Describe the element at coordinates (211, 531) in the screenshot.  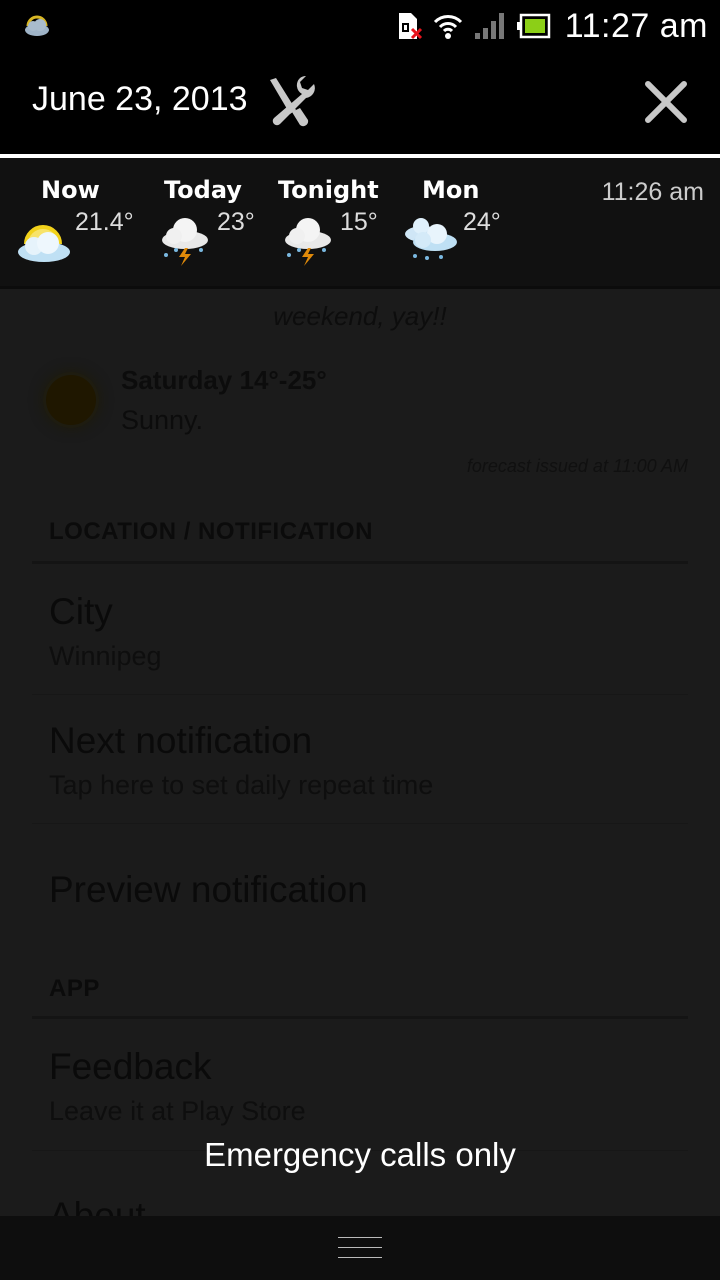
I see `section-header-location: LOCATION / NOTIFICATION` at that location.